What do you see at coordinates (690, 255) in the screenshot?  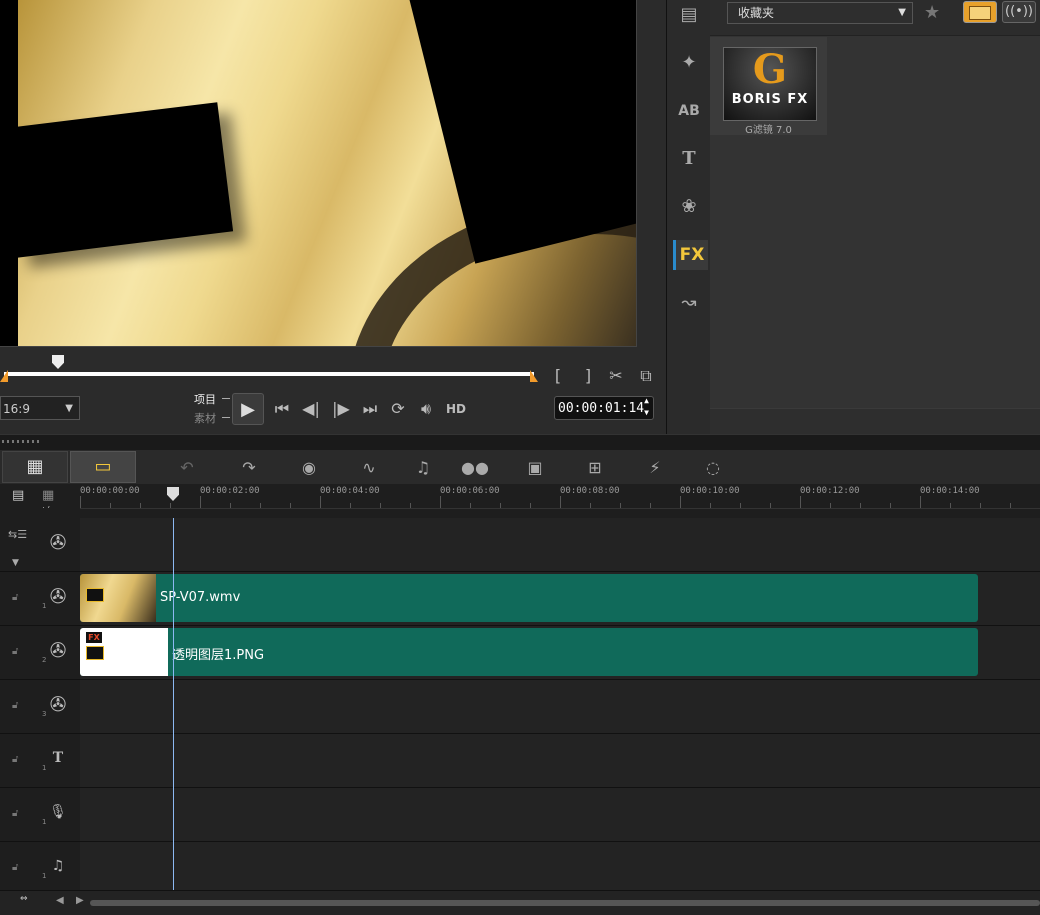 I see `filter-icon: FX` at bounding box center [690, 255].